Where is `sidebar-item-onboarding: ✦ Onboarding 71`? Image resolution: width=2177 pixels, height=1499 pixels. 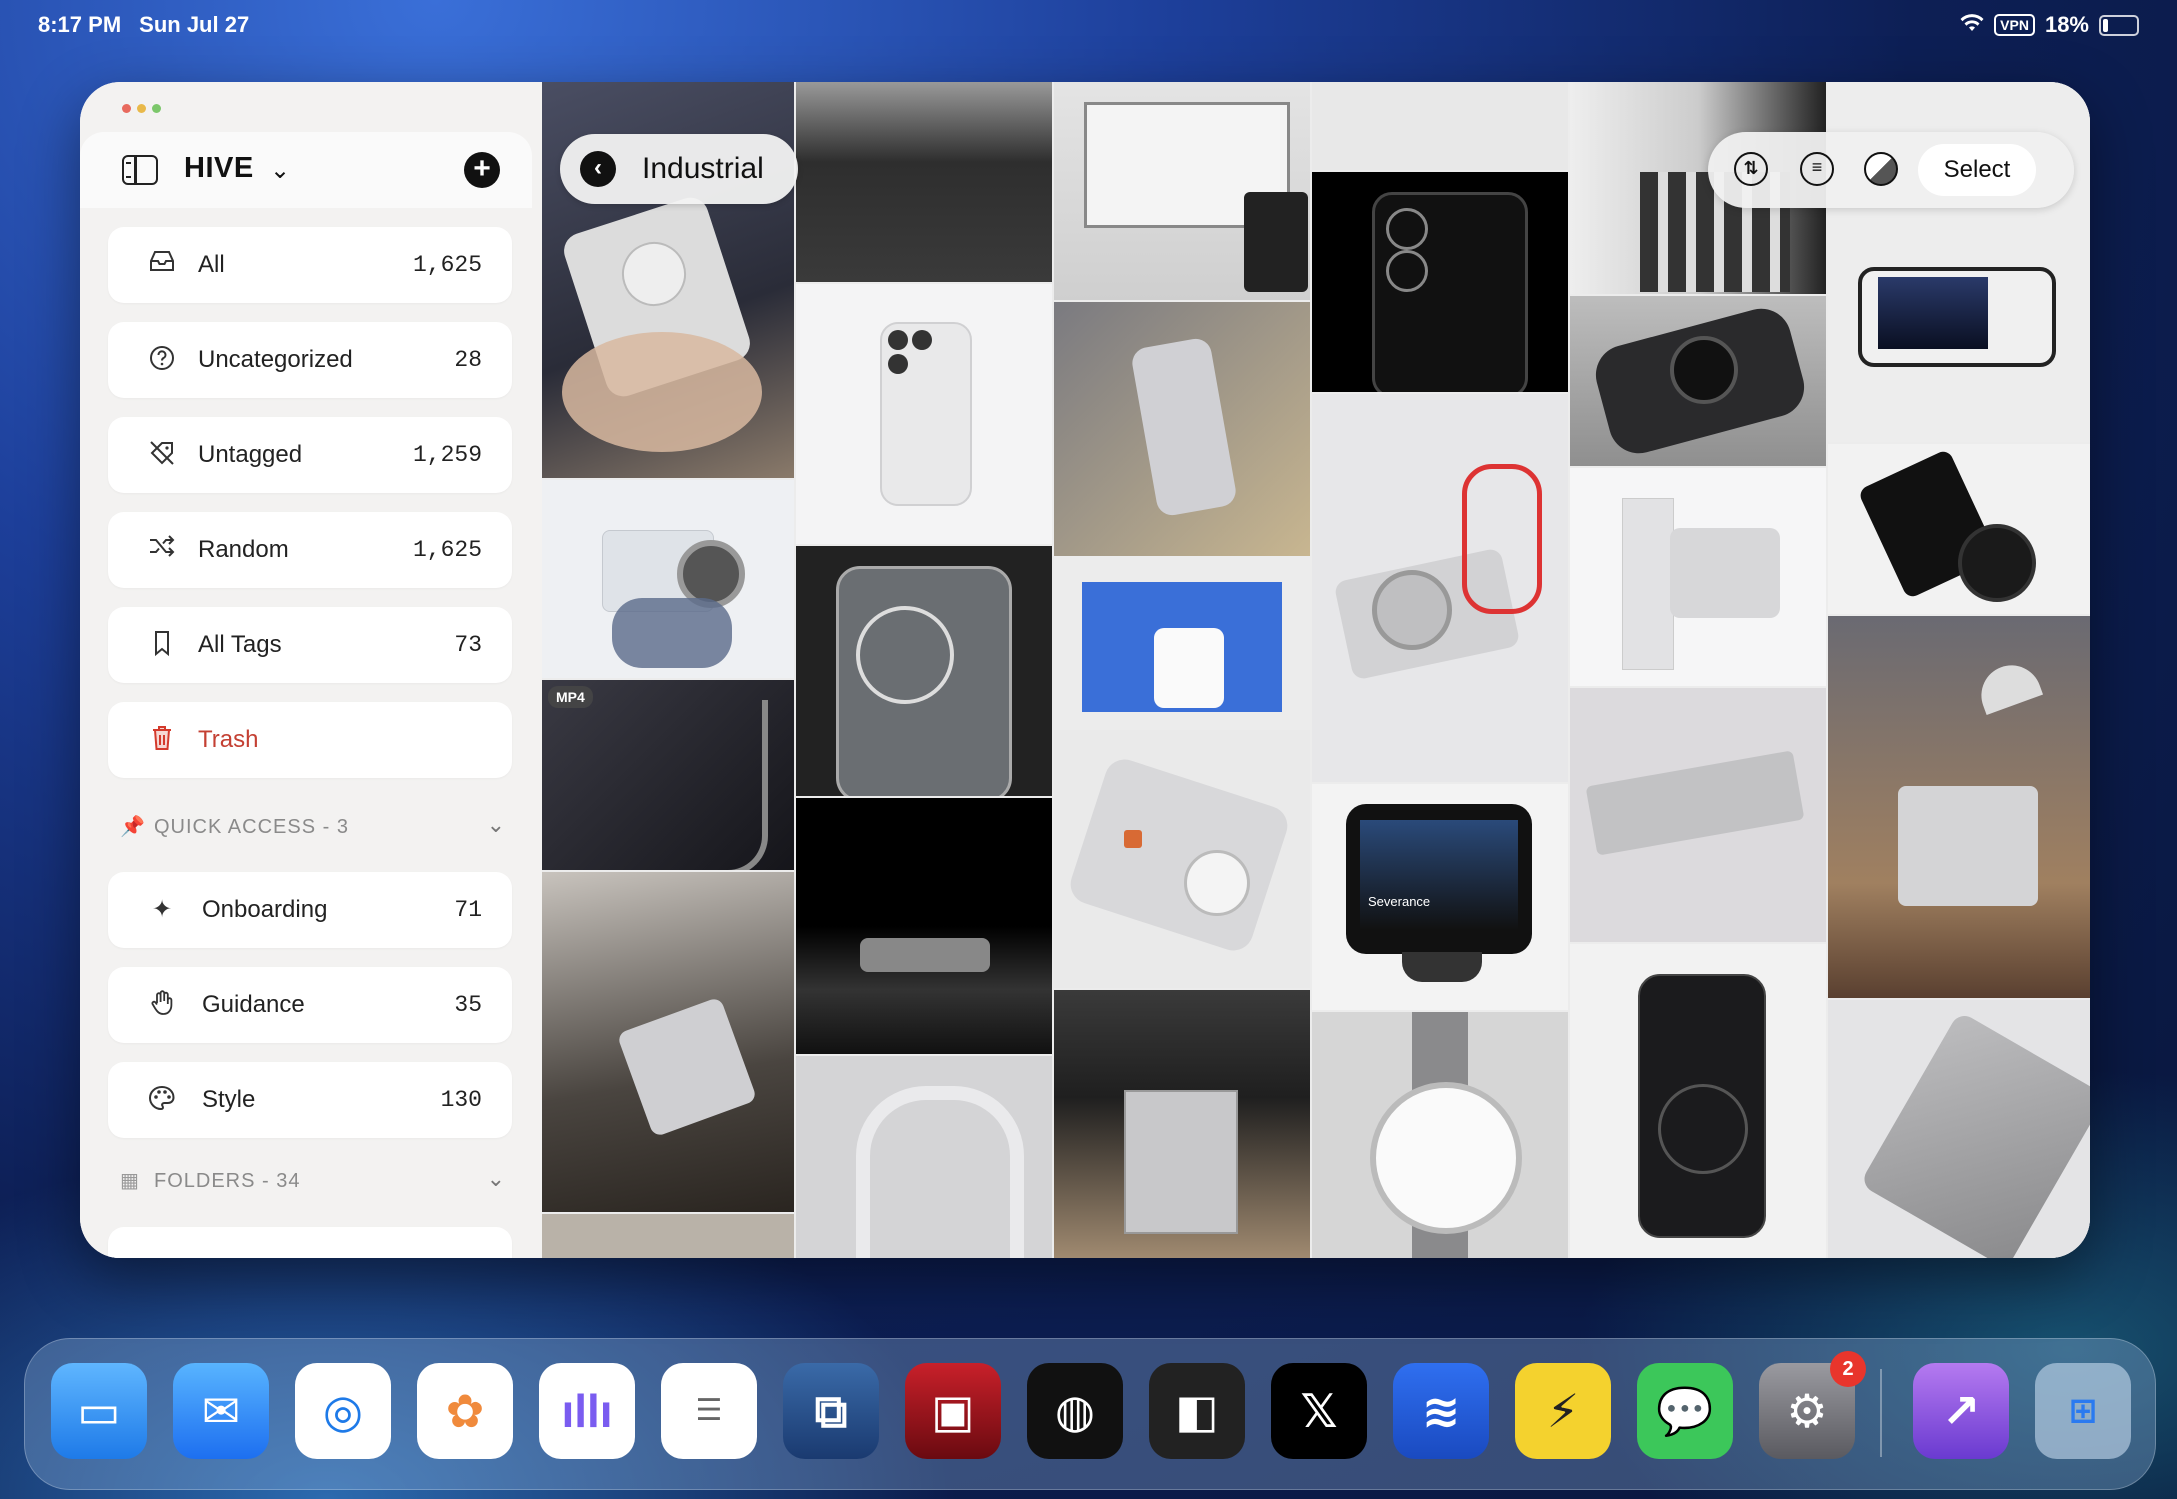
sidebar-item-onboarding: ✦ Onboarding 71 is located at coordinates (310, 910).